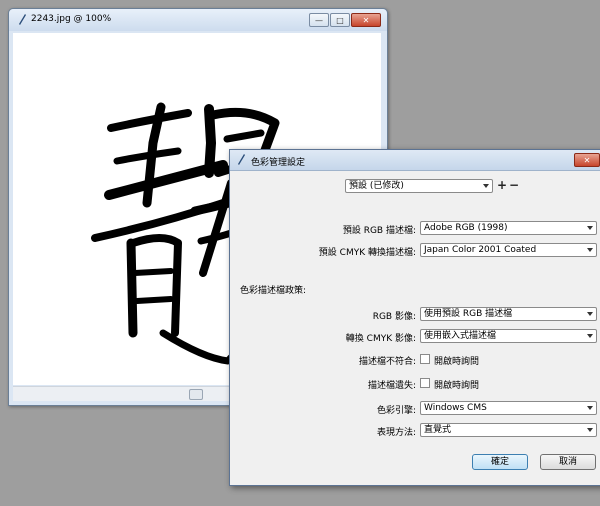 This screenshot has height=506, width=600. Describe the element at coordinates (71, 19) in the screenshot. I see `image-window-title: 2243.jpg @ 100%` at that location.